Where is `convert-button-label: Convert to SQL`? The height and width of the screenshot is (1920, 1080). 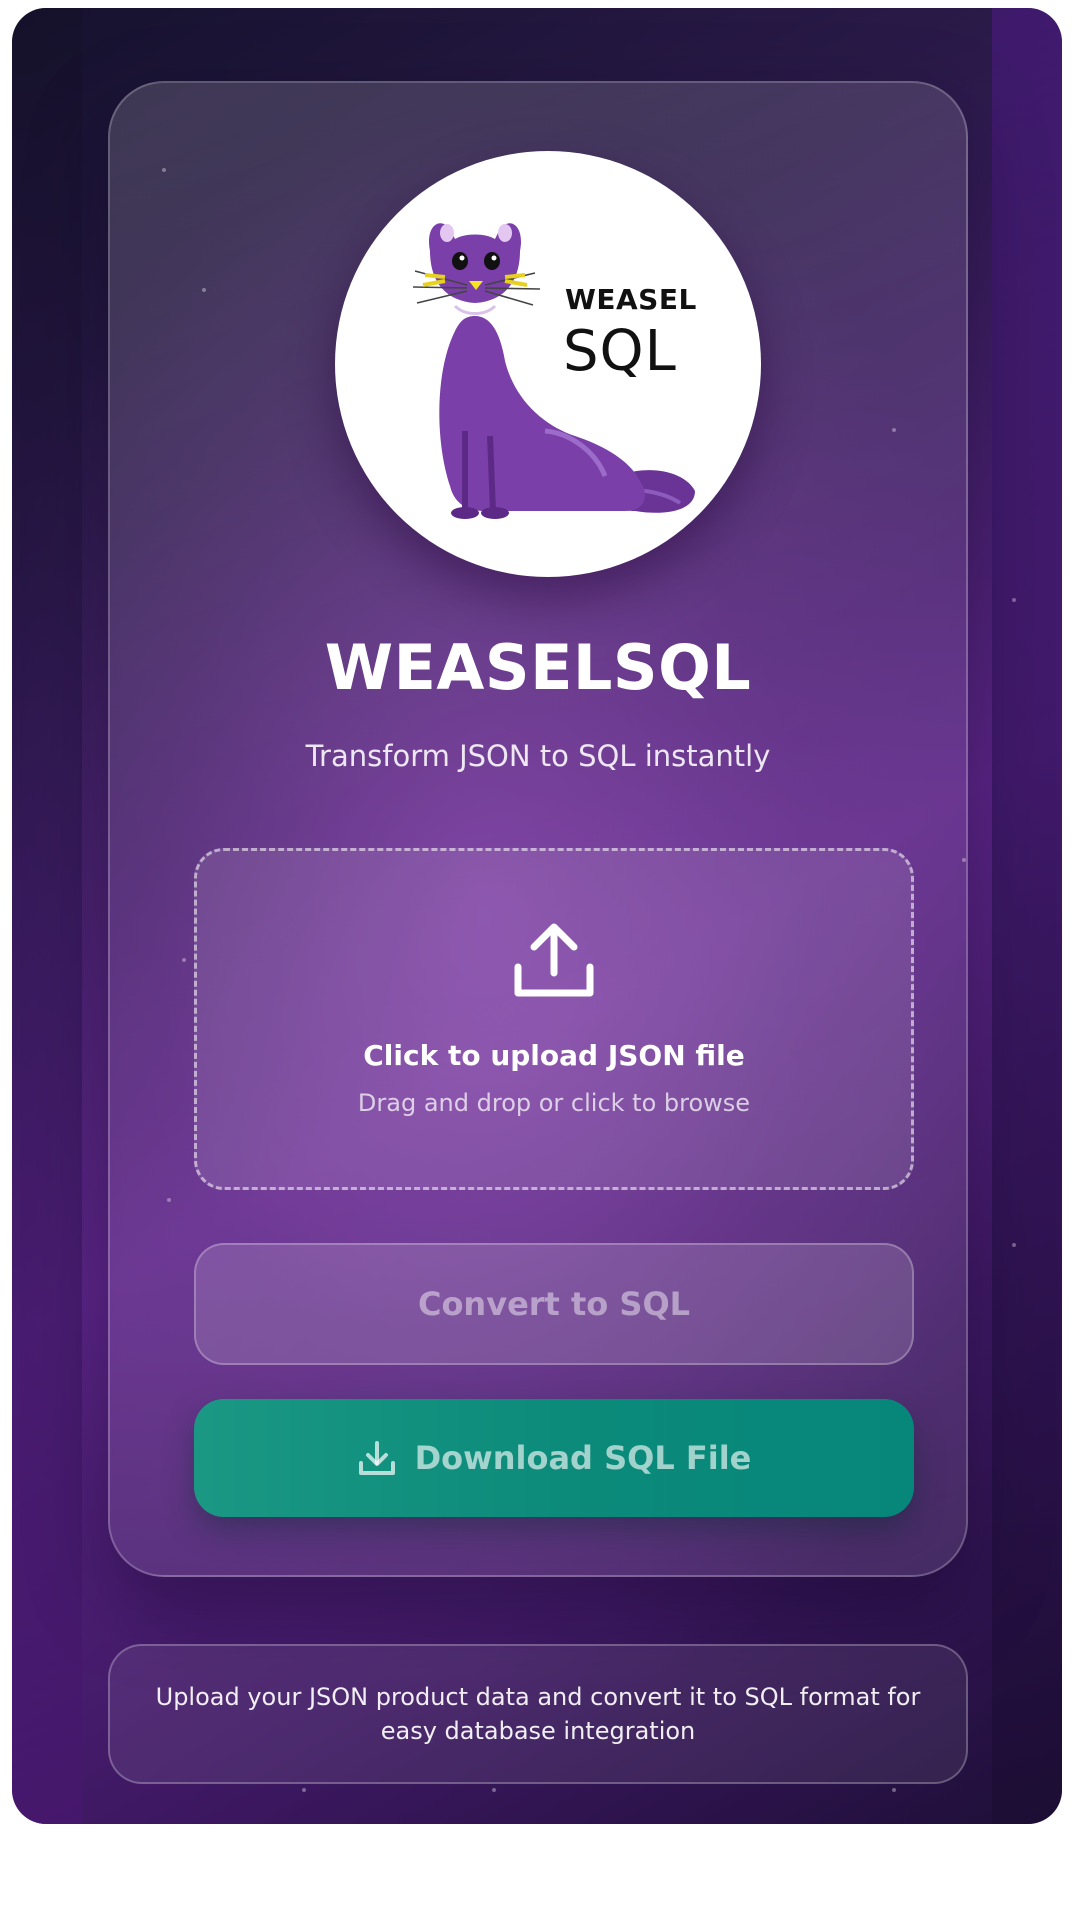
convert-button-label: Convert to SQL is located at coordinates (554, 1304).